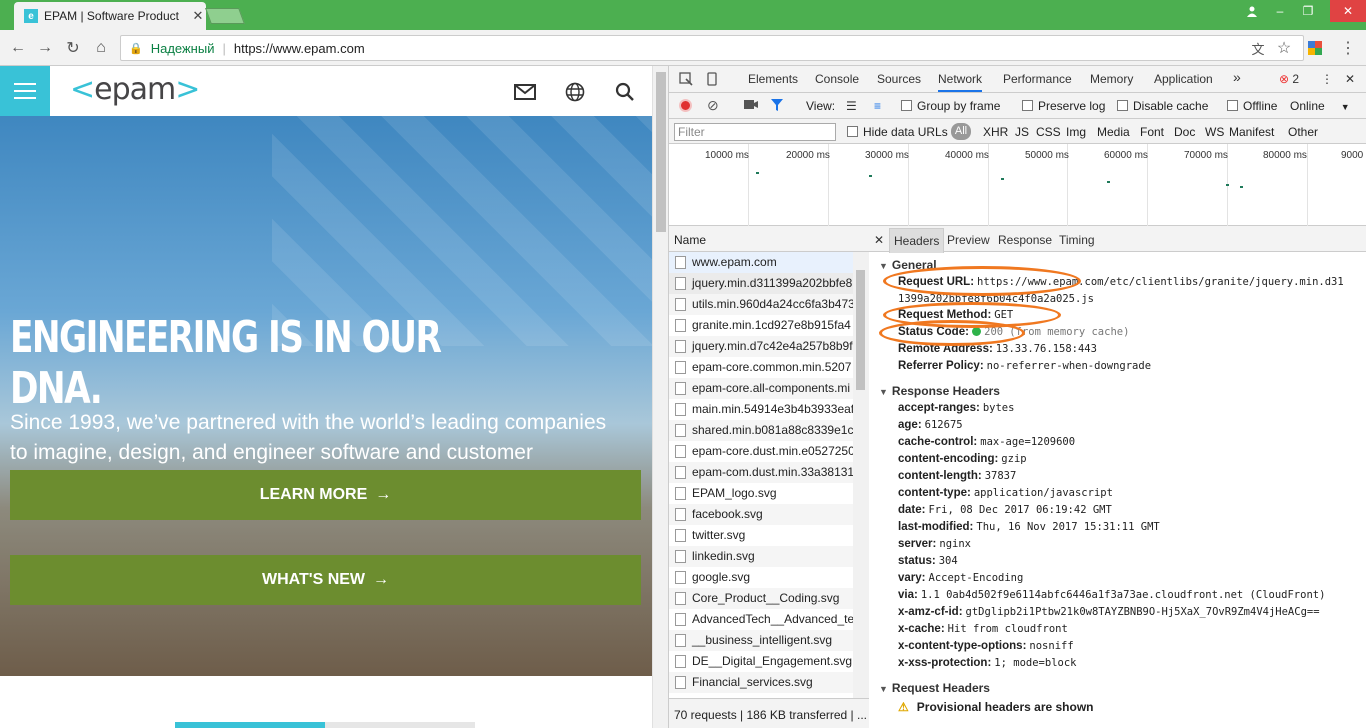  What do you see at coordinates (934, 688) in the screenshot?
I see `request-headers-section-header: ▼ Request Headers` at bounding box center [934, 688].